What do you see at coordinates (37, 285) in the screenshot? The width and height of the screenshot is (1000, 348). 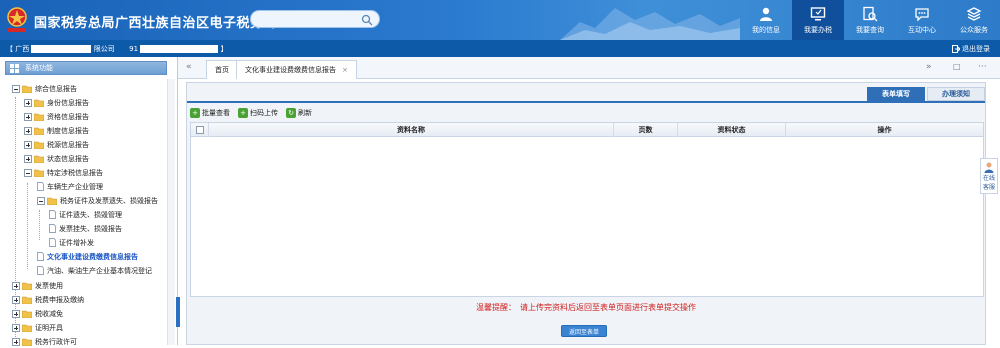 I see `tree-node-invoice-use: 发票使用` at bounding box center [37, 285].